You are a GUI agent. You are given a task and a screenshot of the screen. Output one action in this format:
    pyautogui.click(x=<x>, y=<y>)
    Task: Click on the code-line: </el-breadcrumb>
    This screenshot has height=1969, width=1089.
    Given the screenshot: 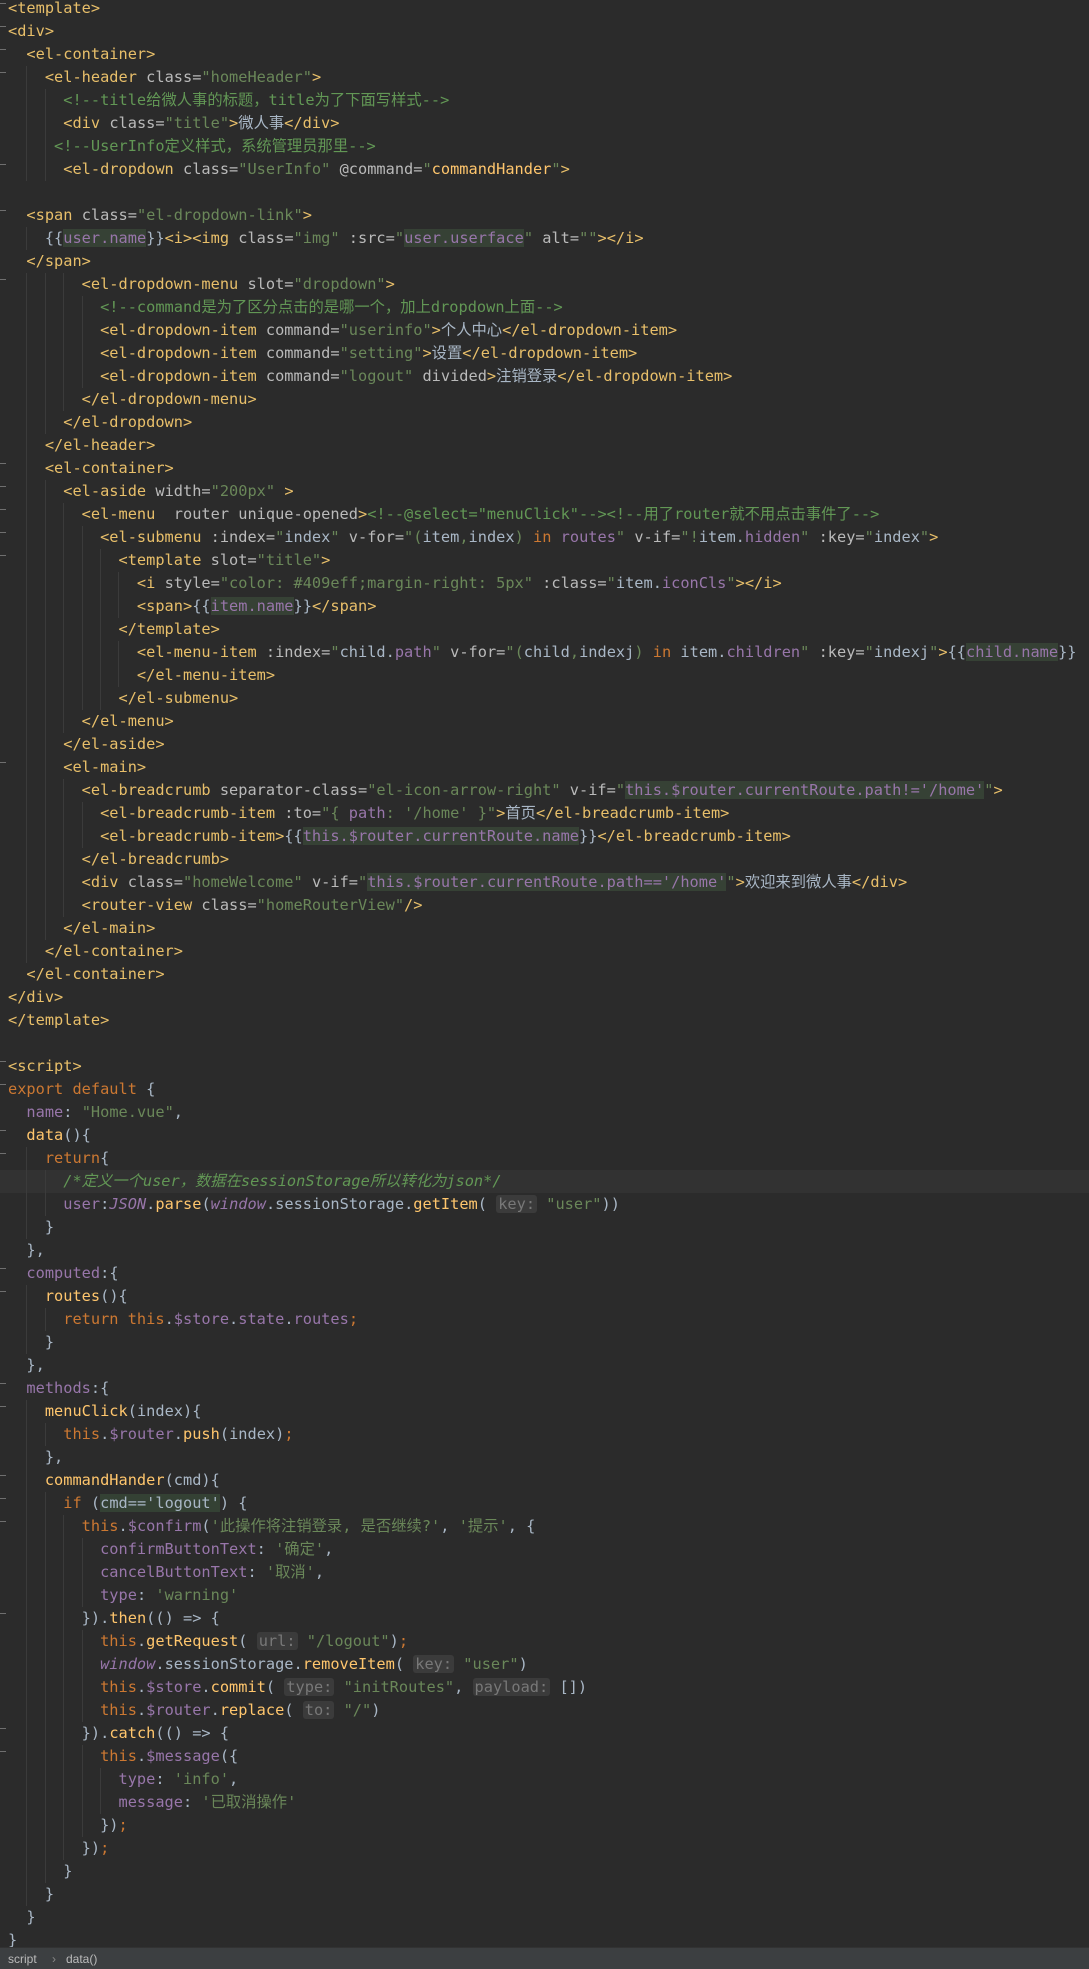 What is the action you would take?
    pyautogui.click(x=544, y=859)
    